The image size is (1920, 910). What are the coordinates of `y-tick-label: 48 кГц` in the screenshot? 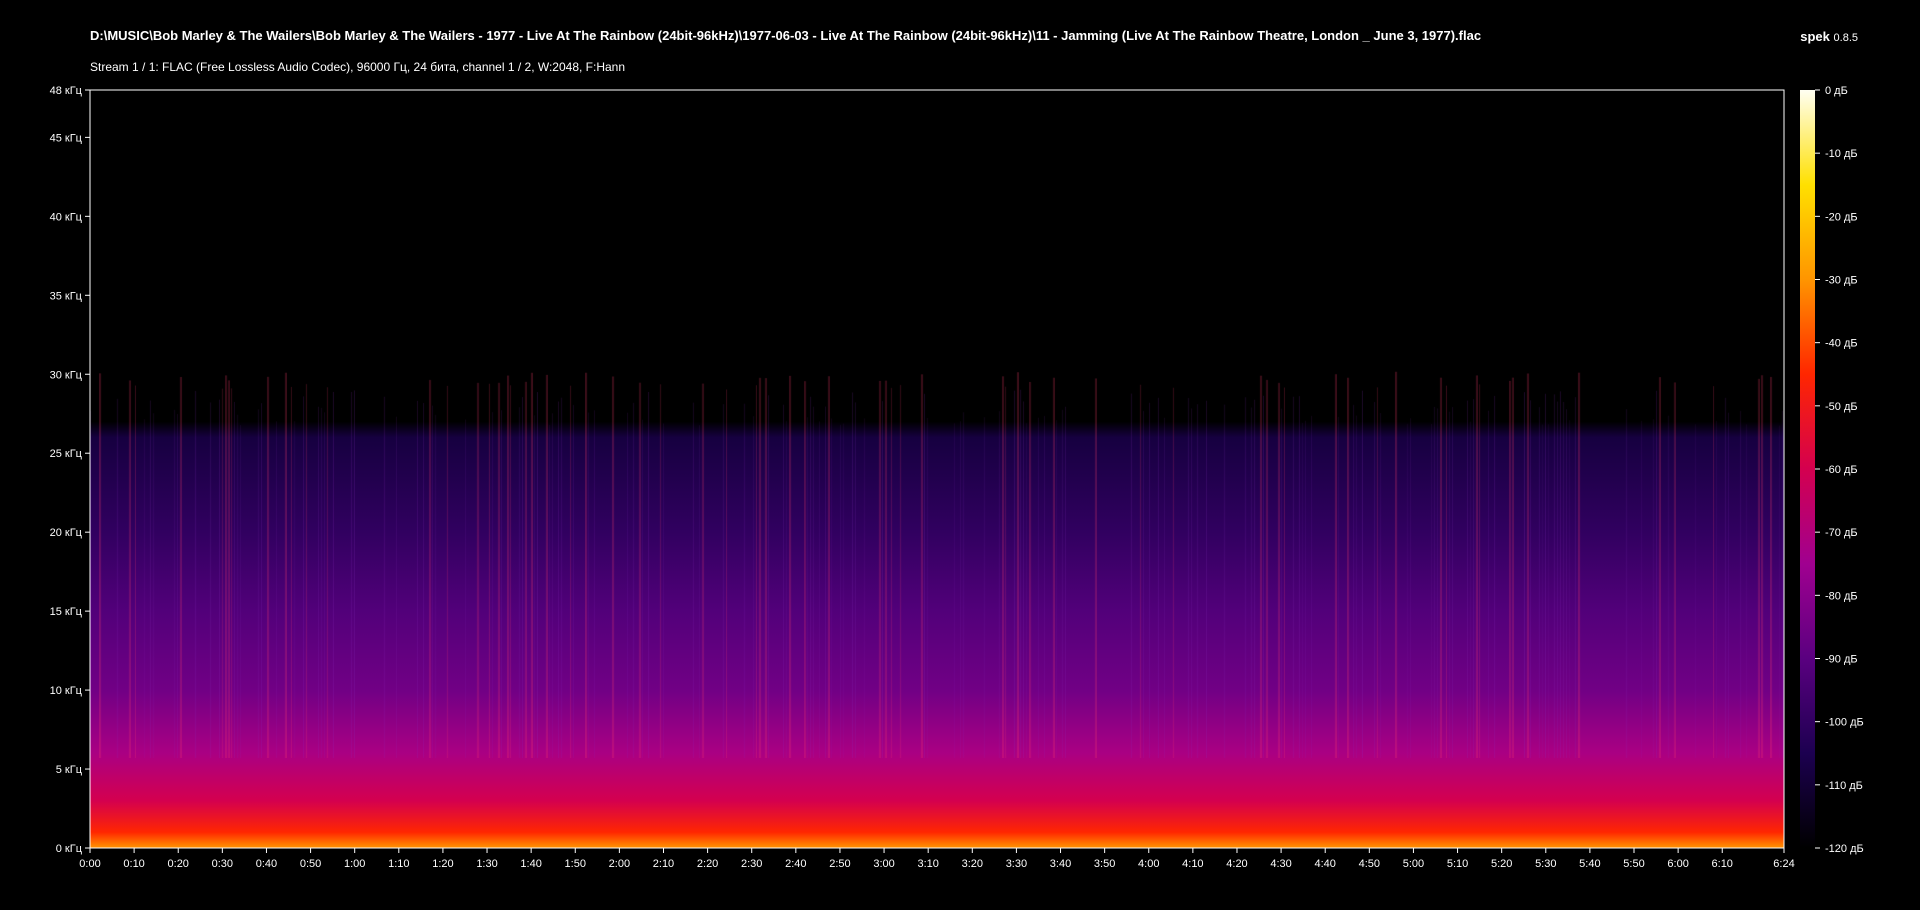 It's located at (66, 91).